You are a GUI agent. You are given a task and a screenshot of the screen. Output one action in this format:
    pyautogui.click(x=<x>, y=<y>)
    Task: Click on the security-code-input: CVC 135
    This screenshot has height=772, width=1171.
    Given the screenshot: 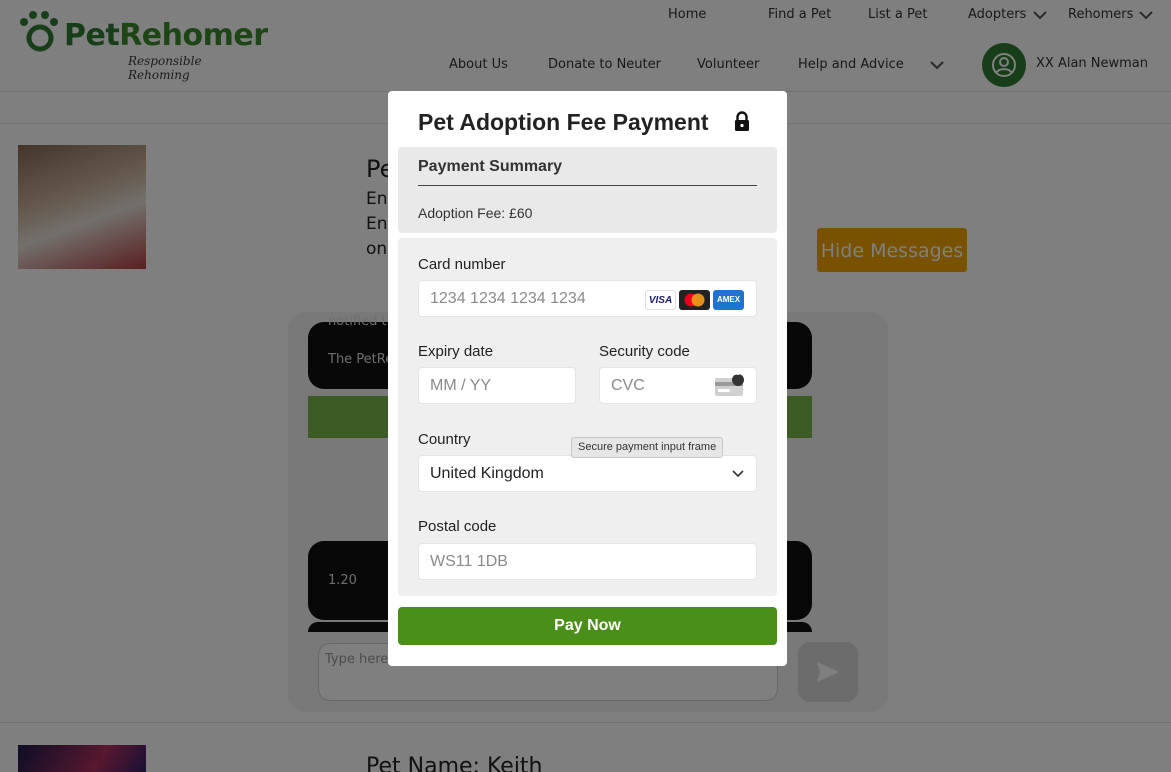 What is the action you would take?
    pyautogui.click(x=678, y=385)
    